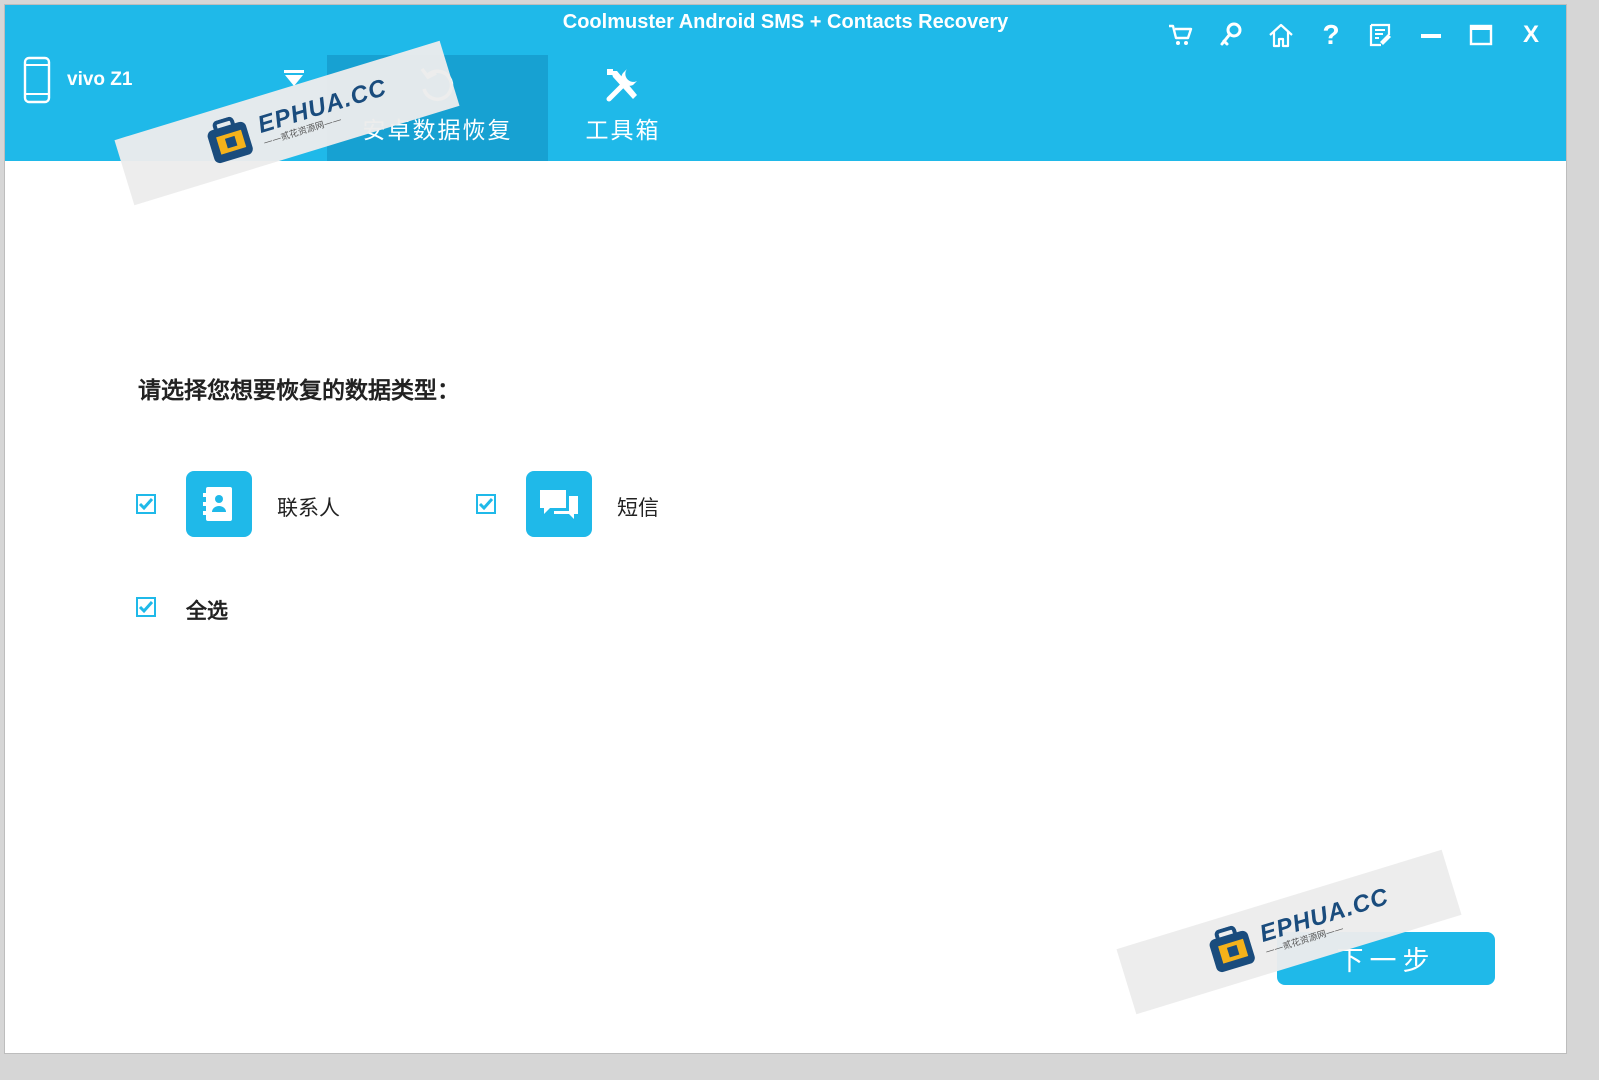 This screenshot has width=1599, height=1080. I want to click on messages-icon, so click(559, 504).